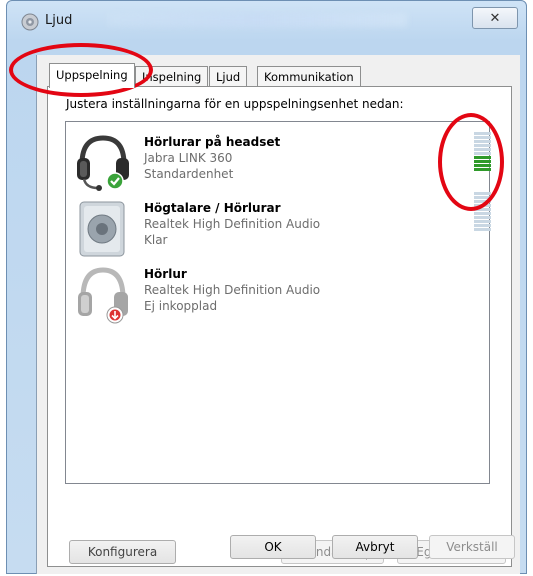 This screenshot has height=576, width=533. I want to click on device-model: Jabra LINK 360, so click(188, 158).